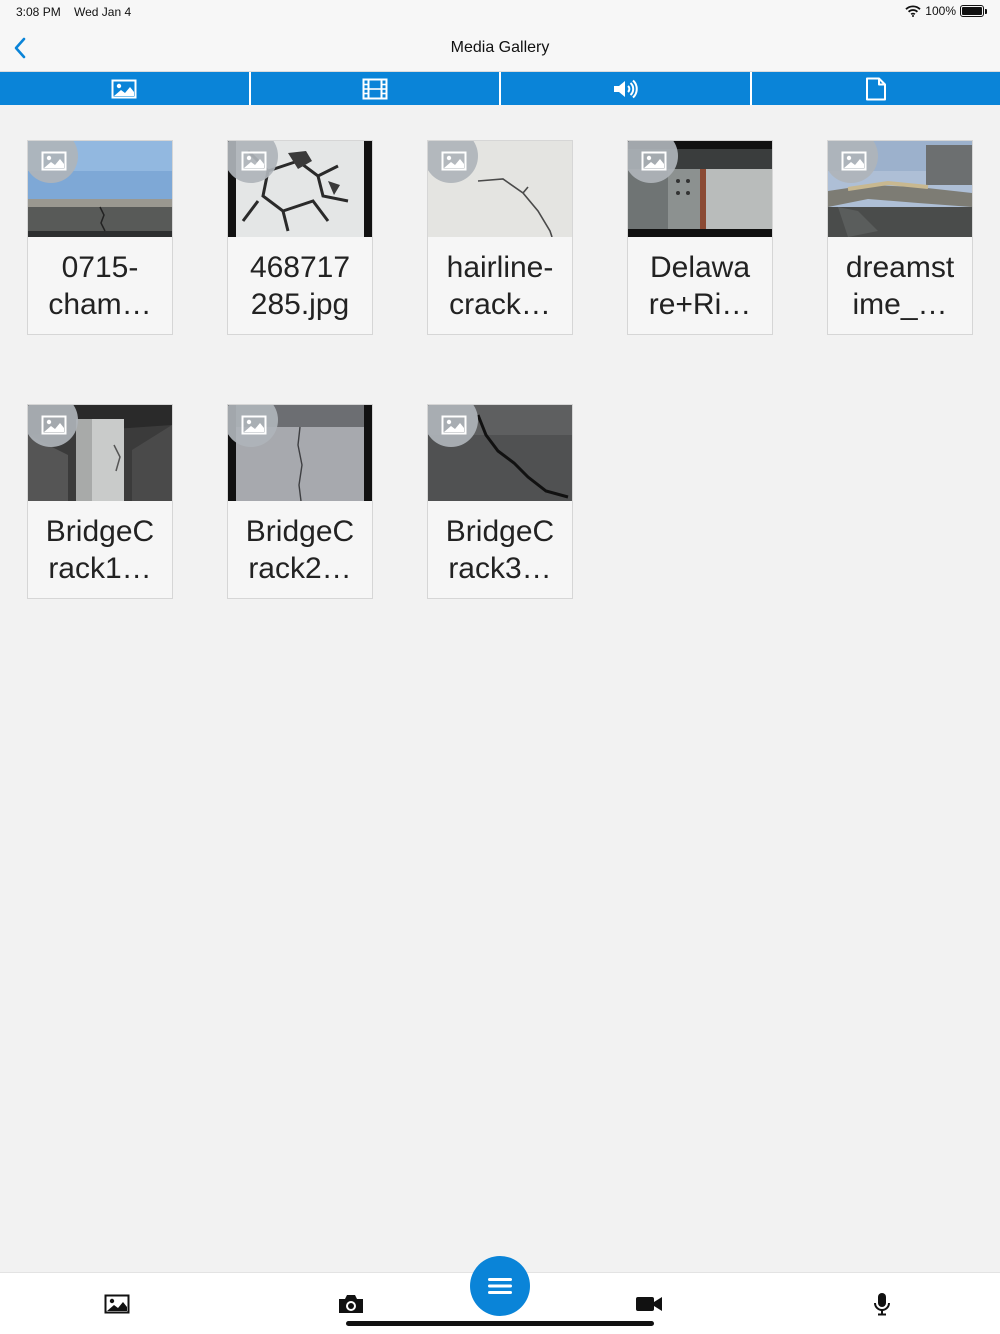  I want to click on gallery-button, so click(117, 1304).